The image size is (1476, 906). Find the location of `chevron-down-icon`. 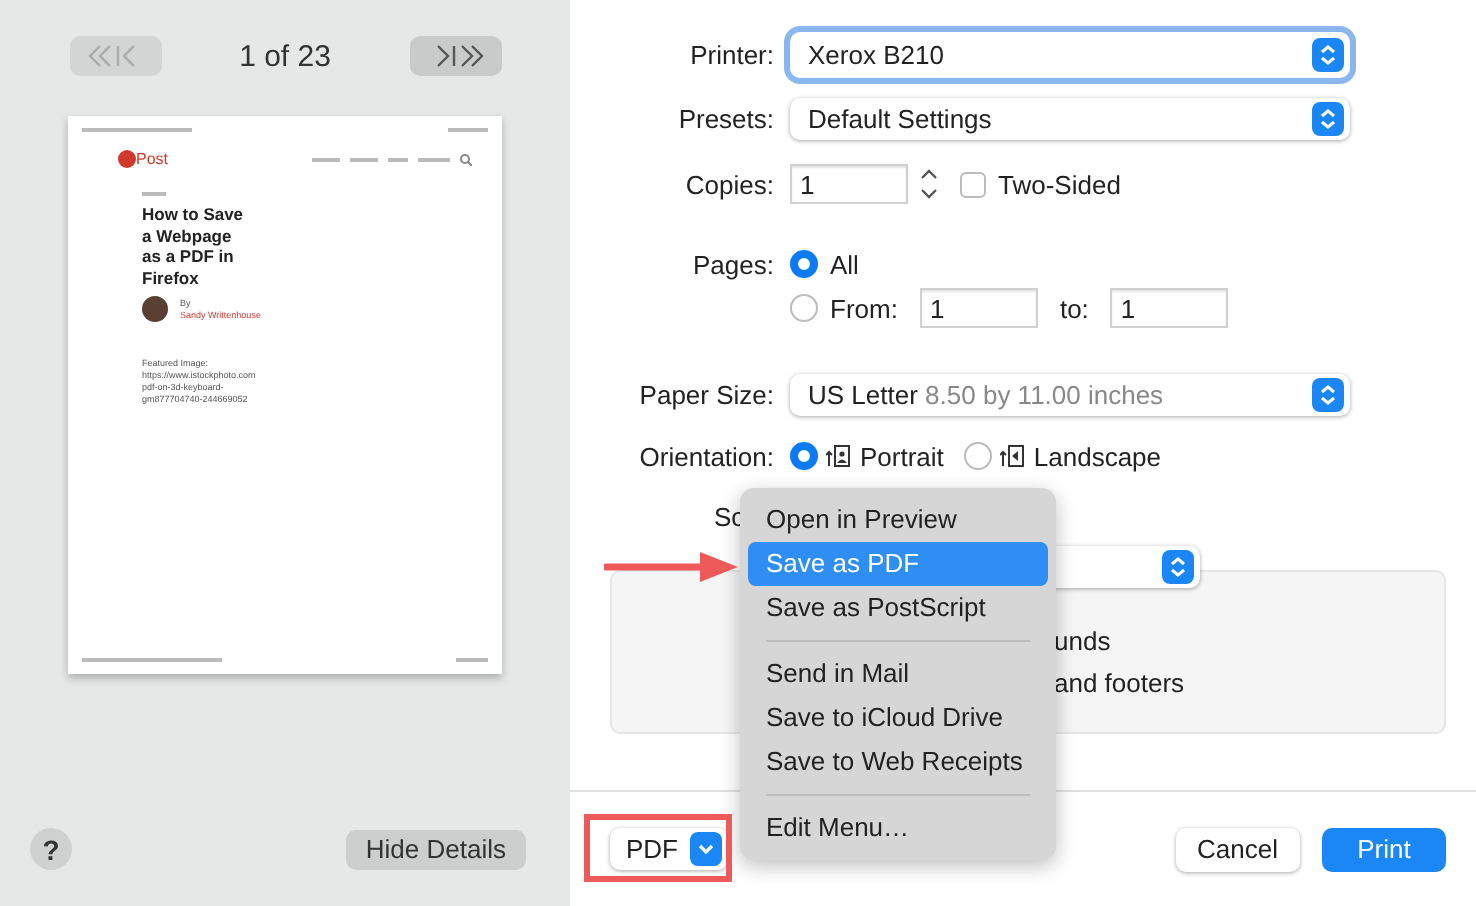

chevron-down-icon is located at coordinates (706, 849).